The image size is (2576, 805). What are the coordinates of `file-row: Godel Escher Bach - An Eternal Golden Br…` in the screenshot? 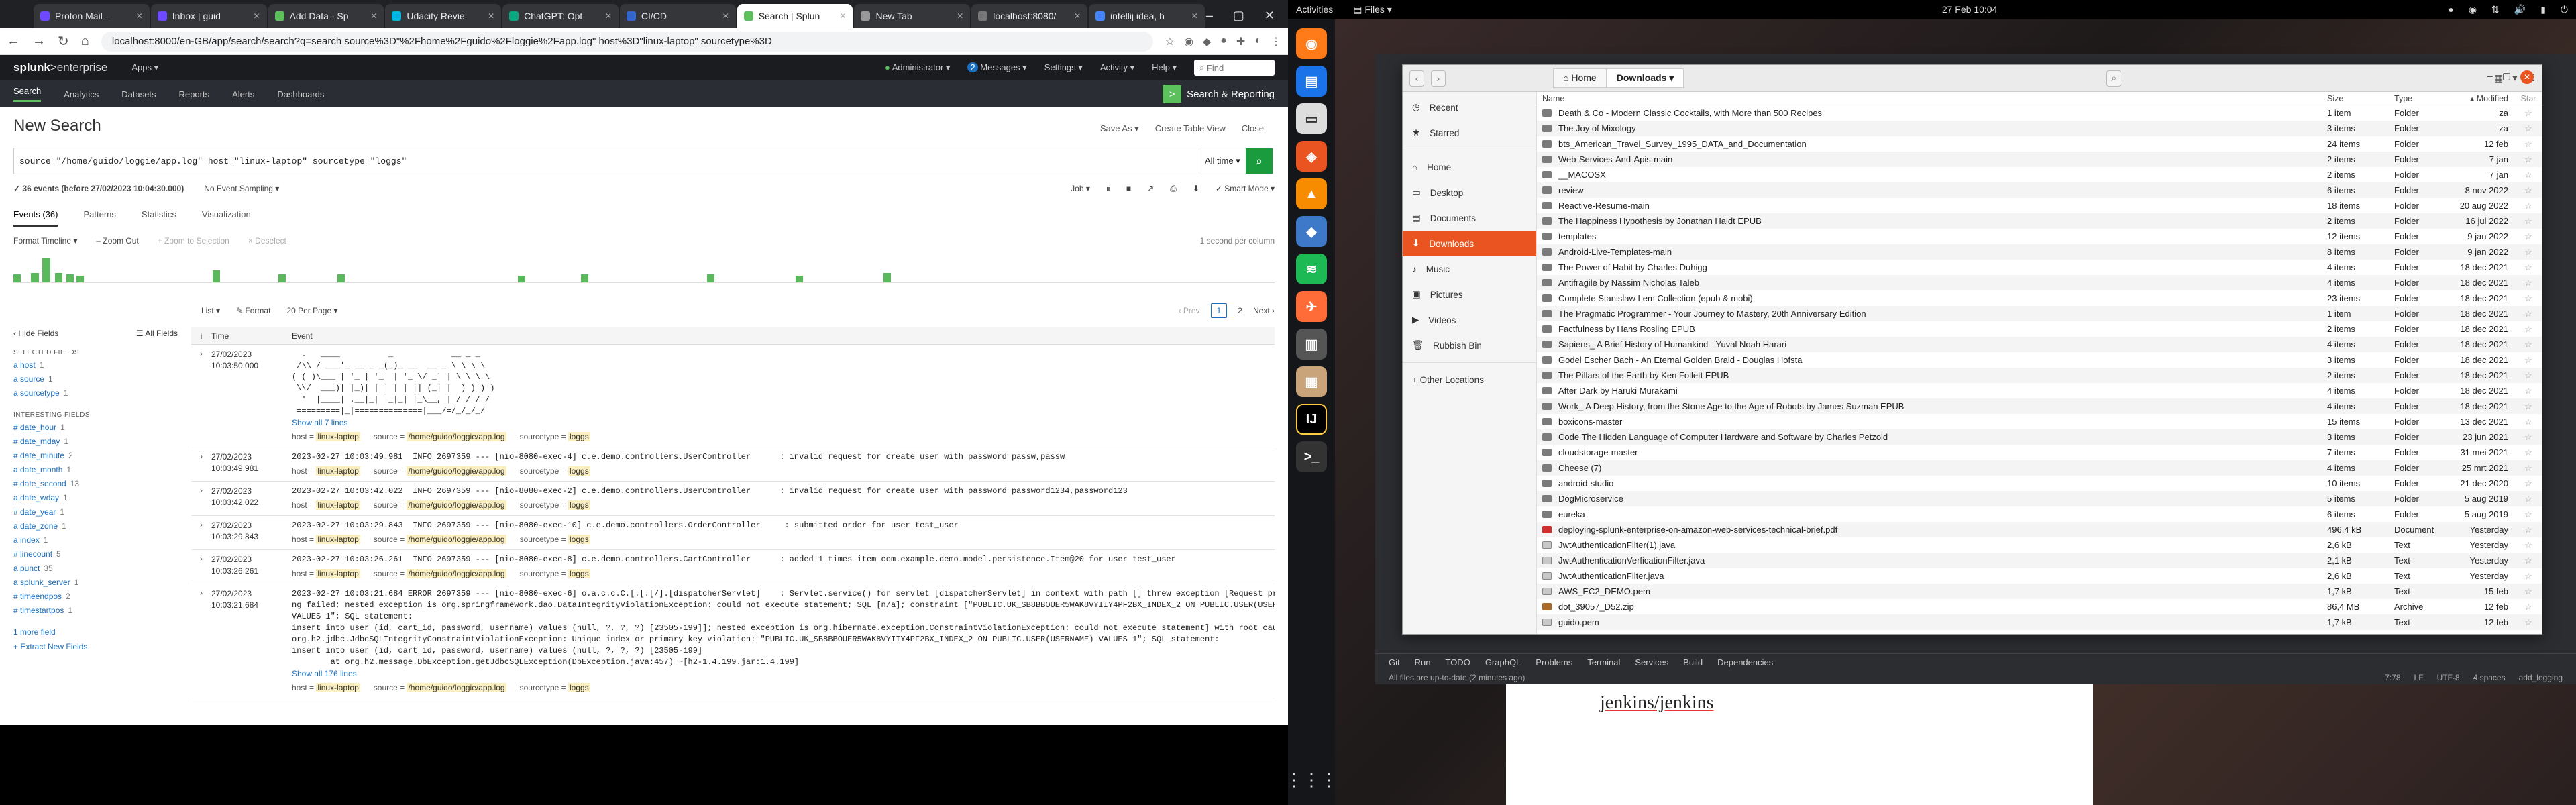 It's located at (2039, 360).